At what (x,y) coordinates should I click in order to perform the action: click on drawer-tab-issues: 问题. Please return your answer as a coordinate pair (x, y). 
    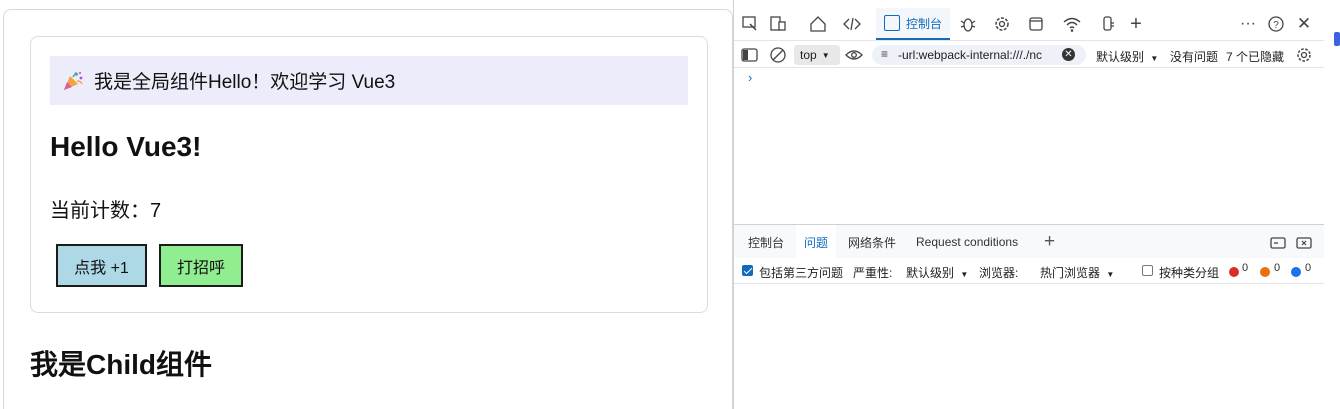
    Looking at the image, I should click on (816, 242).